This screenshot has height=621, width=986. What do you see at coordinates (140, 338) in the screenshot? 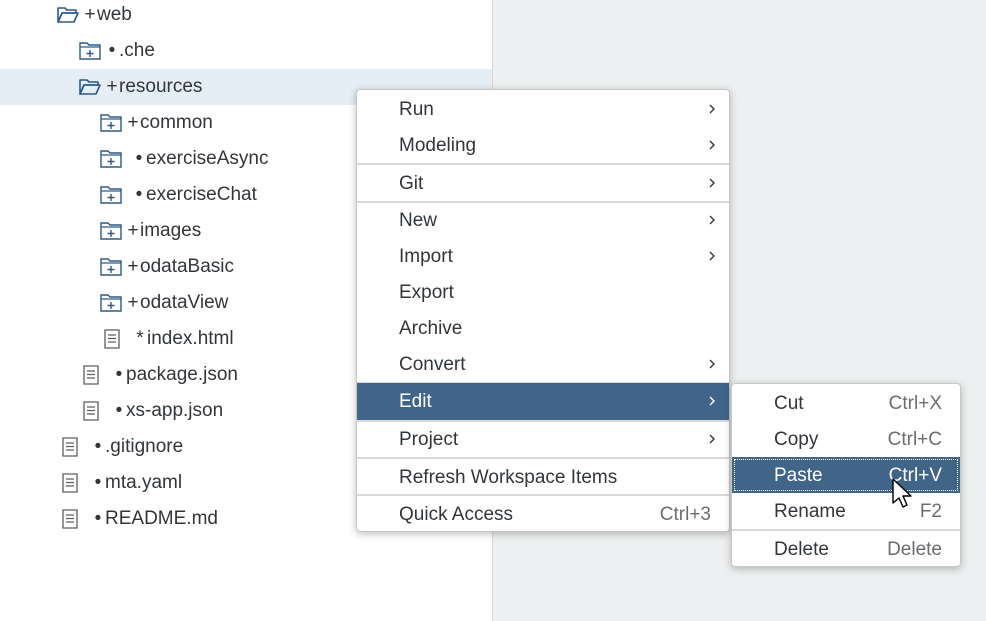
I see `tree-item-marker: *` at bounding box center [140, 338].